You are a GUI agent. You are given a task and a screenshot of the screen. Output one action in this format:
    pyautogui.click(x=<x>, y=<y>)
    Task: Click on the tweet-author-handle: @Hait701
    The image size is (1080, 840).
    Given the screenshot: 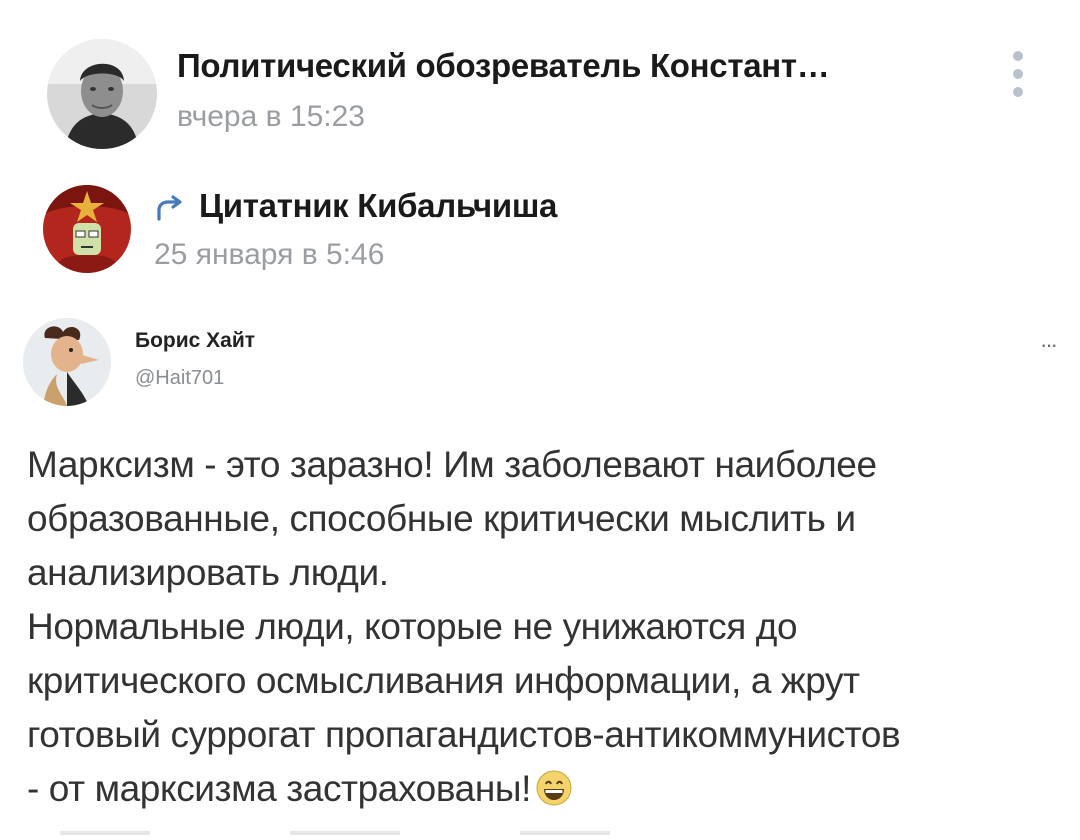 What is the action you would take?
    pyautogui.click(x=180, y=378)
    